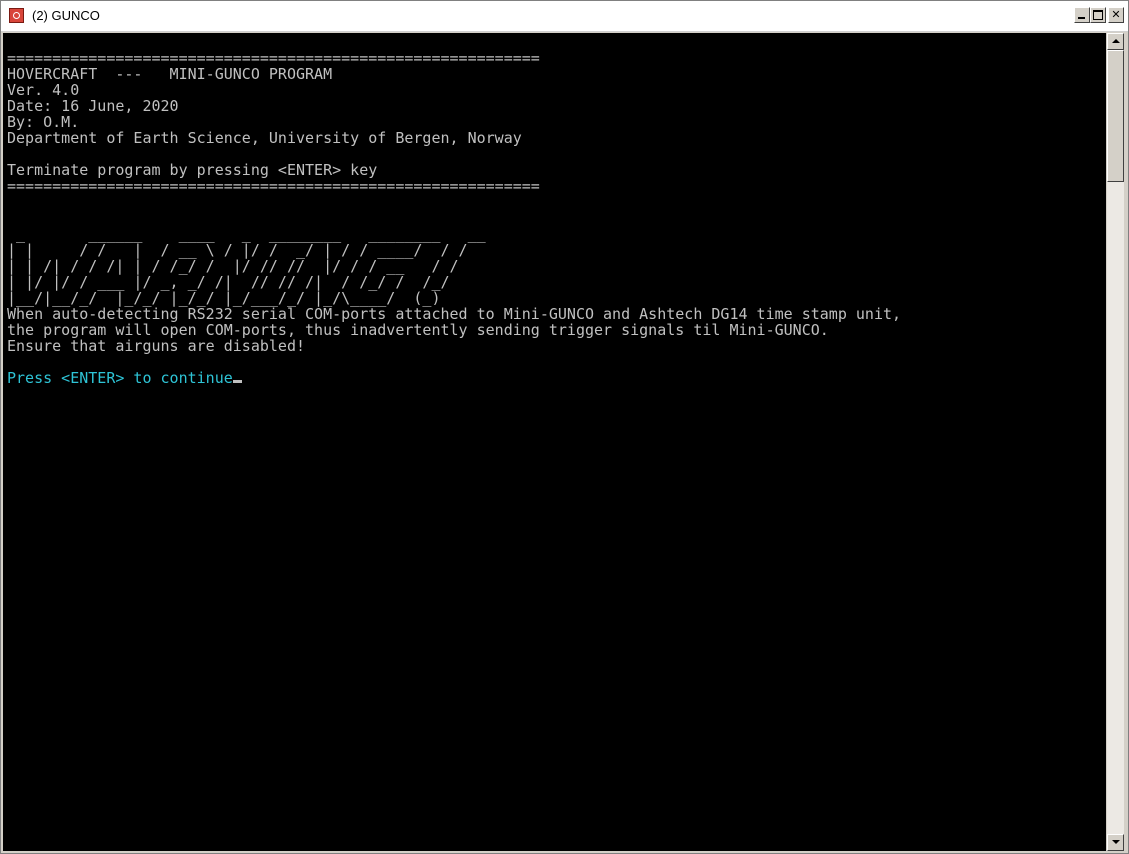  Describe the element at coordinates (1115, 842) in the screenshot. I see `scroll-down-arrow-icon` at that location.